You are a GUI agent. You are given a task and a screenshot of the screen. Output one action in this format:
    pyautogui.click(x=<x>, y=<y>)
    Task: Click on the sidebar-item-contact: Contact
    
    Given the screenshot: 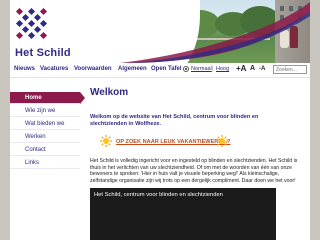 What is the action you would take?
    pyautogui.click(x=45, y=150)
    